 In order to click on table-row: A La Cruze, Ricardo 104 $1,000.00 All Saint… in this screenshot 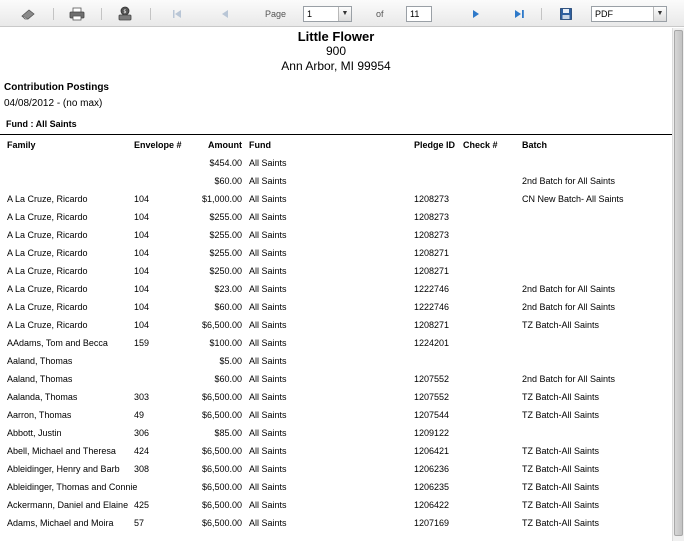, I will do `click(336, 203)`.